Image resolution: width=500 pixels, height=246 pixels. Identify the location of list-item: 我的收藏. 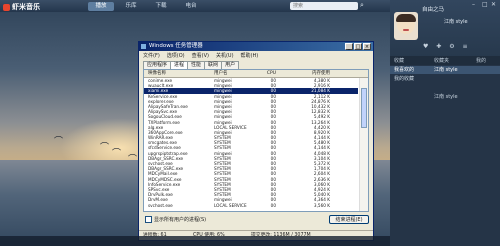
(445, 79).